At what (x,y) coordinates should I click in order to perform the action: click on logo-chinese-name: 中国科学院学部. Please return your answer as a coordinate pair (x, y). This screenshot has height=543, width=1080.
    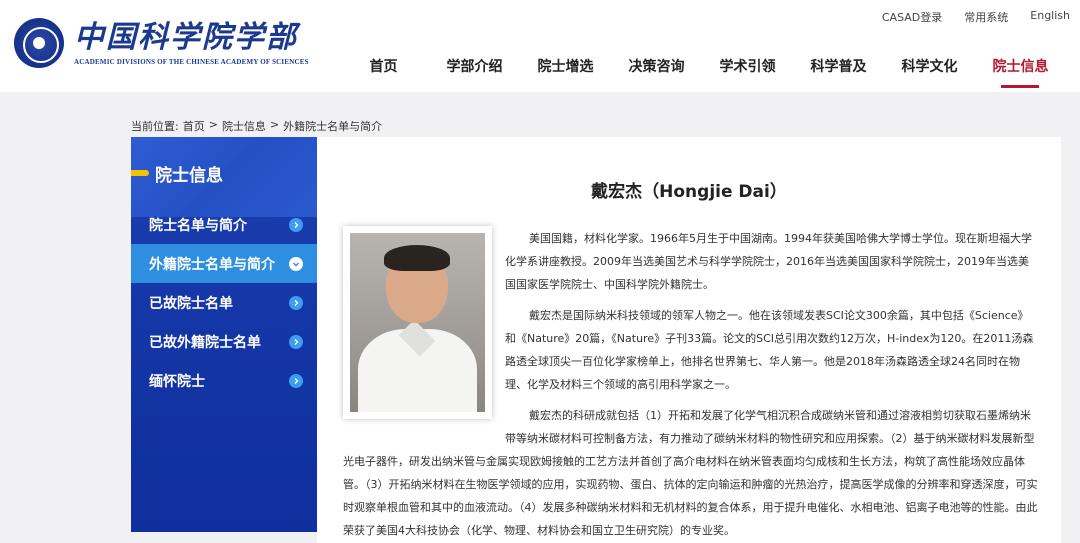
    Looking at the image, I should click on (186, 37).